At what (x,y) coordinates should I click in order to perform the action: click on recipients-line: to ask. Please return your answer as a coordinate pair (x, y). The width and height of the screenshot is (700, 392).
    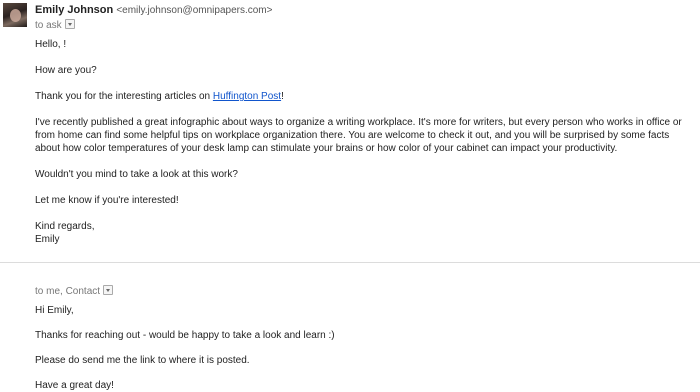
    Looking at the image, I should click on (55, 25).